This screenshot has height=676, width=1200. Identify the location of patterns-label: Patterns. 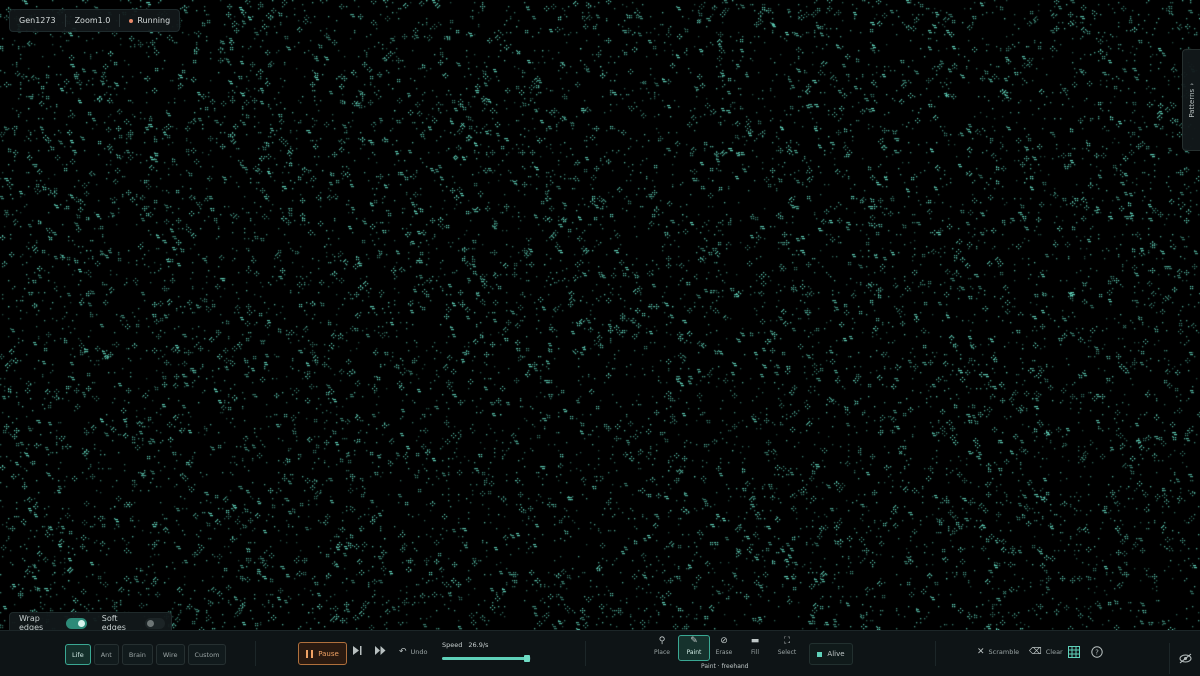
(1191, 103).